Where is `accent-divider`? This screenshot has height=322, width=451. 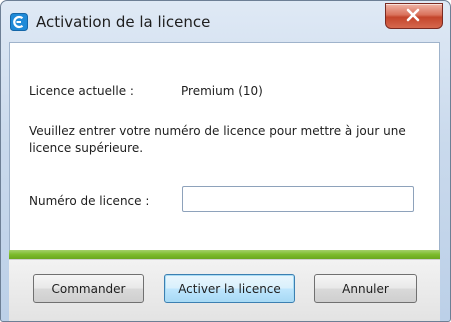 accent-divider is located at coordinates (224, 254).